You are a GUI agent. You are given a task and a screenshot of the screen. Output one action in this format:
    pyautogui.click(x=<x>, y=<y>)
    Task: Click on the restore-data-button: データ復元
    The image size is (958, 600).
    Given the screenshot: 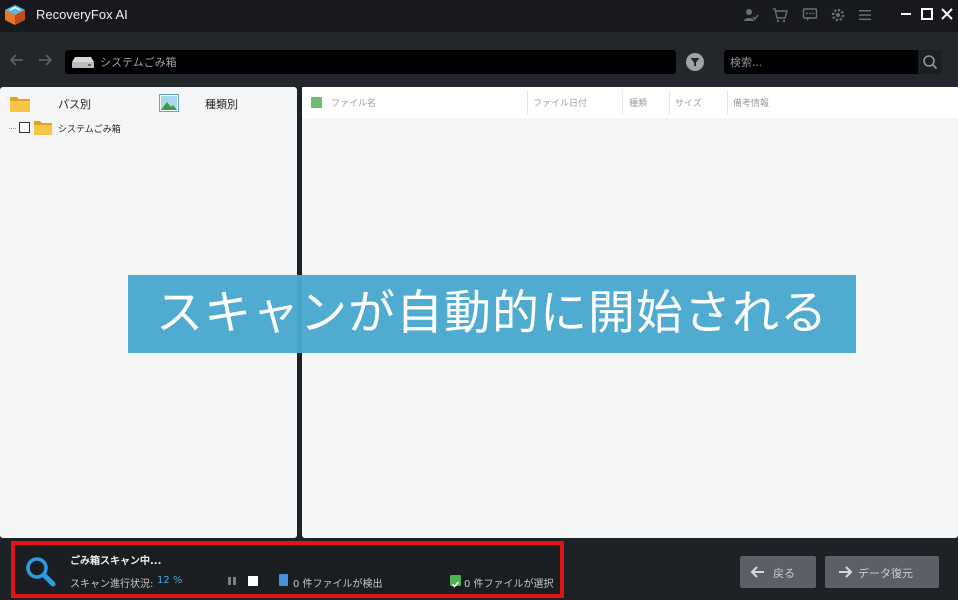 What is the action you would take?
    pyautogui.click(x=882, y=572)
    